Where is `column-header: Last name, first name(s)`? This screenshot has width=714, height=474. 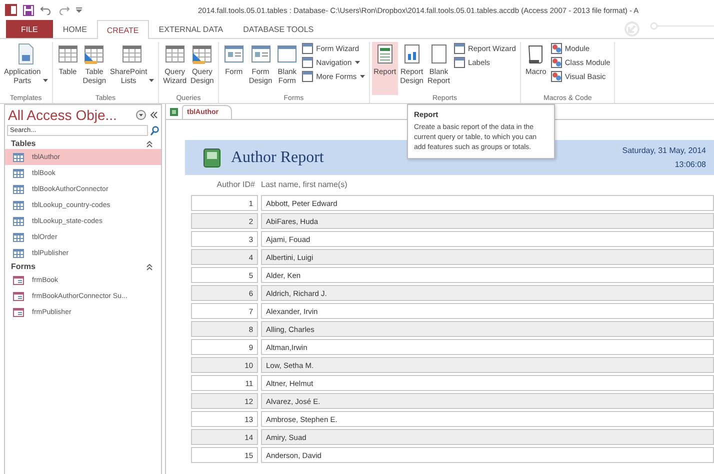
column-header: Last name, first name(s) is located at coordinates (304, 184).